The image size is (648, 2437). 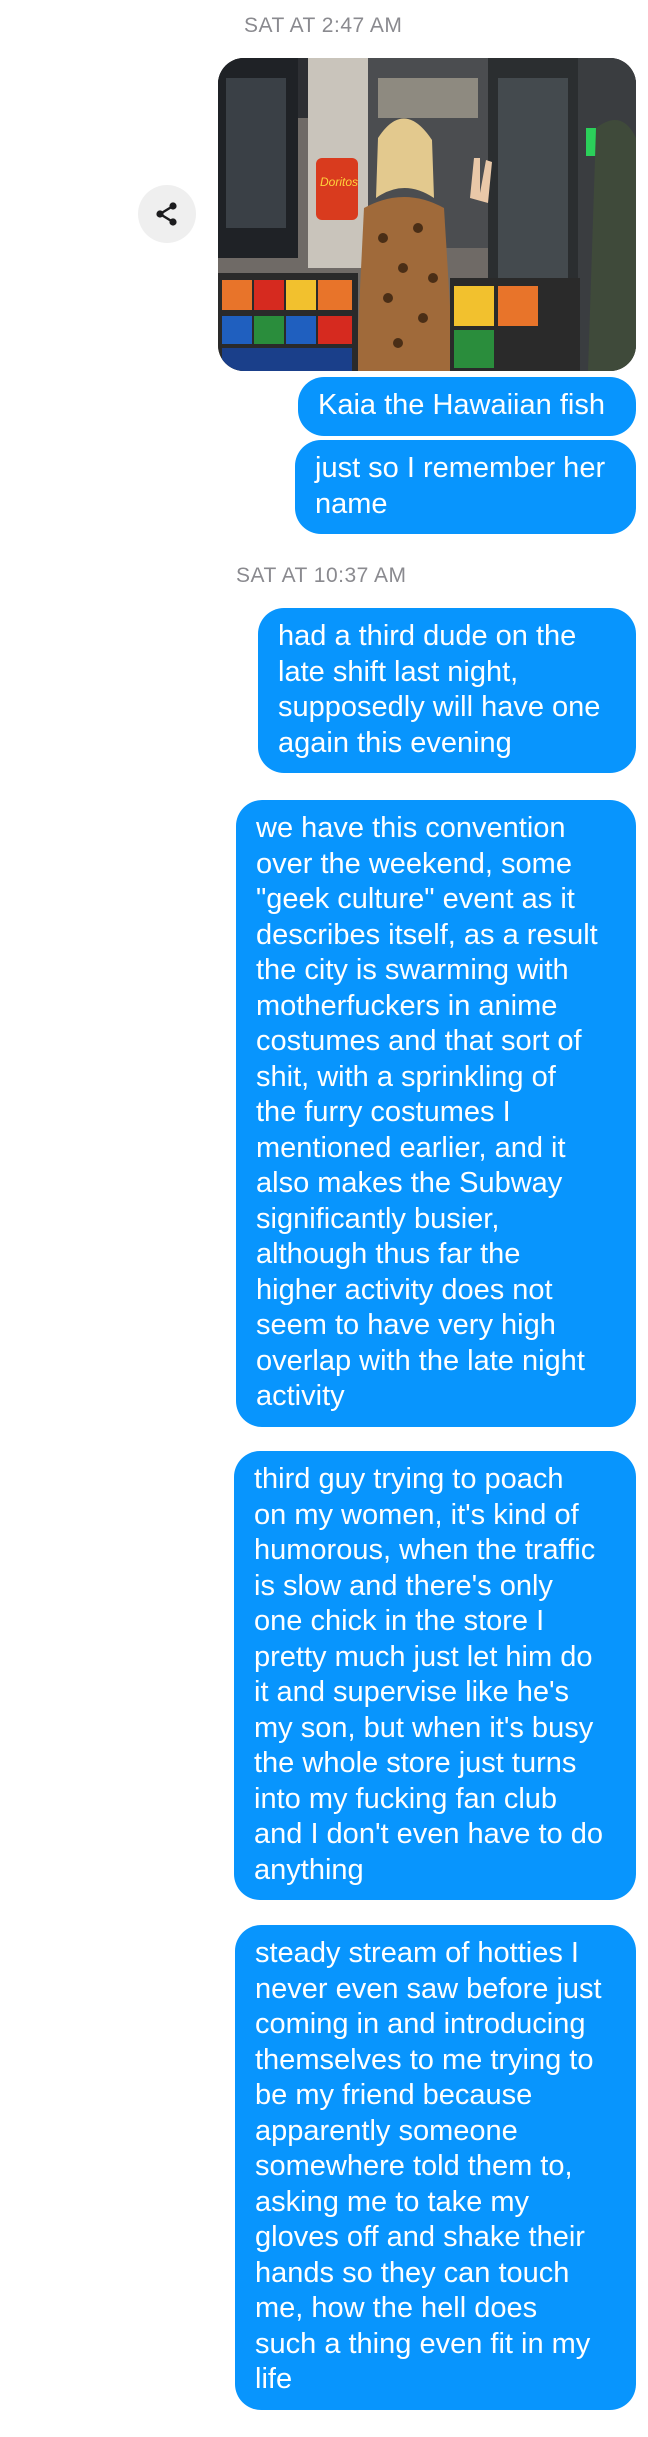 I want to click on share-icon, so click(x=166, y=214).